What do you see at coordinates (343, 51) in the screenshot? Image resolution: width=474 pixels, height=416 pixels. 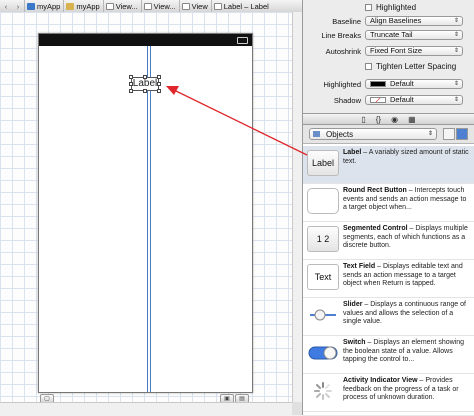 I see `autoshrink-label: Autoshrink` at bounding box center [343, 51].